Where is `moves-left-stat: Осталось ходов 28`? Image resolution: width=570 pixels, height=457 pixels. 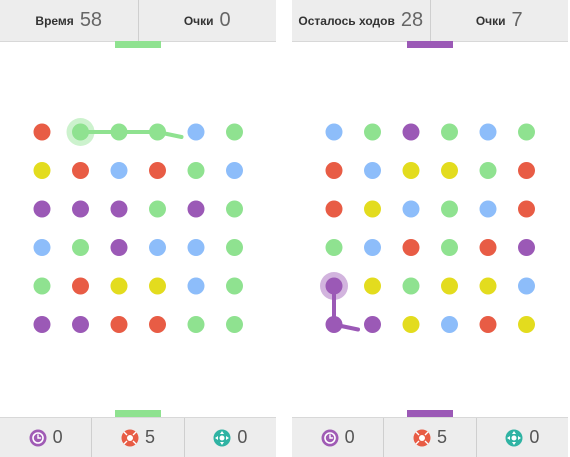 moves-left-stat: Осталось ходов 28 is located at coordinates (361, 20).